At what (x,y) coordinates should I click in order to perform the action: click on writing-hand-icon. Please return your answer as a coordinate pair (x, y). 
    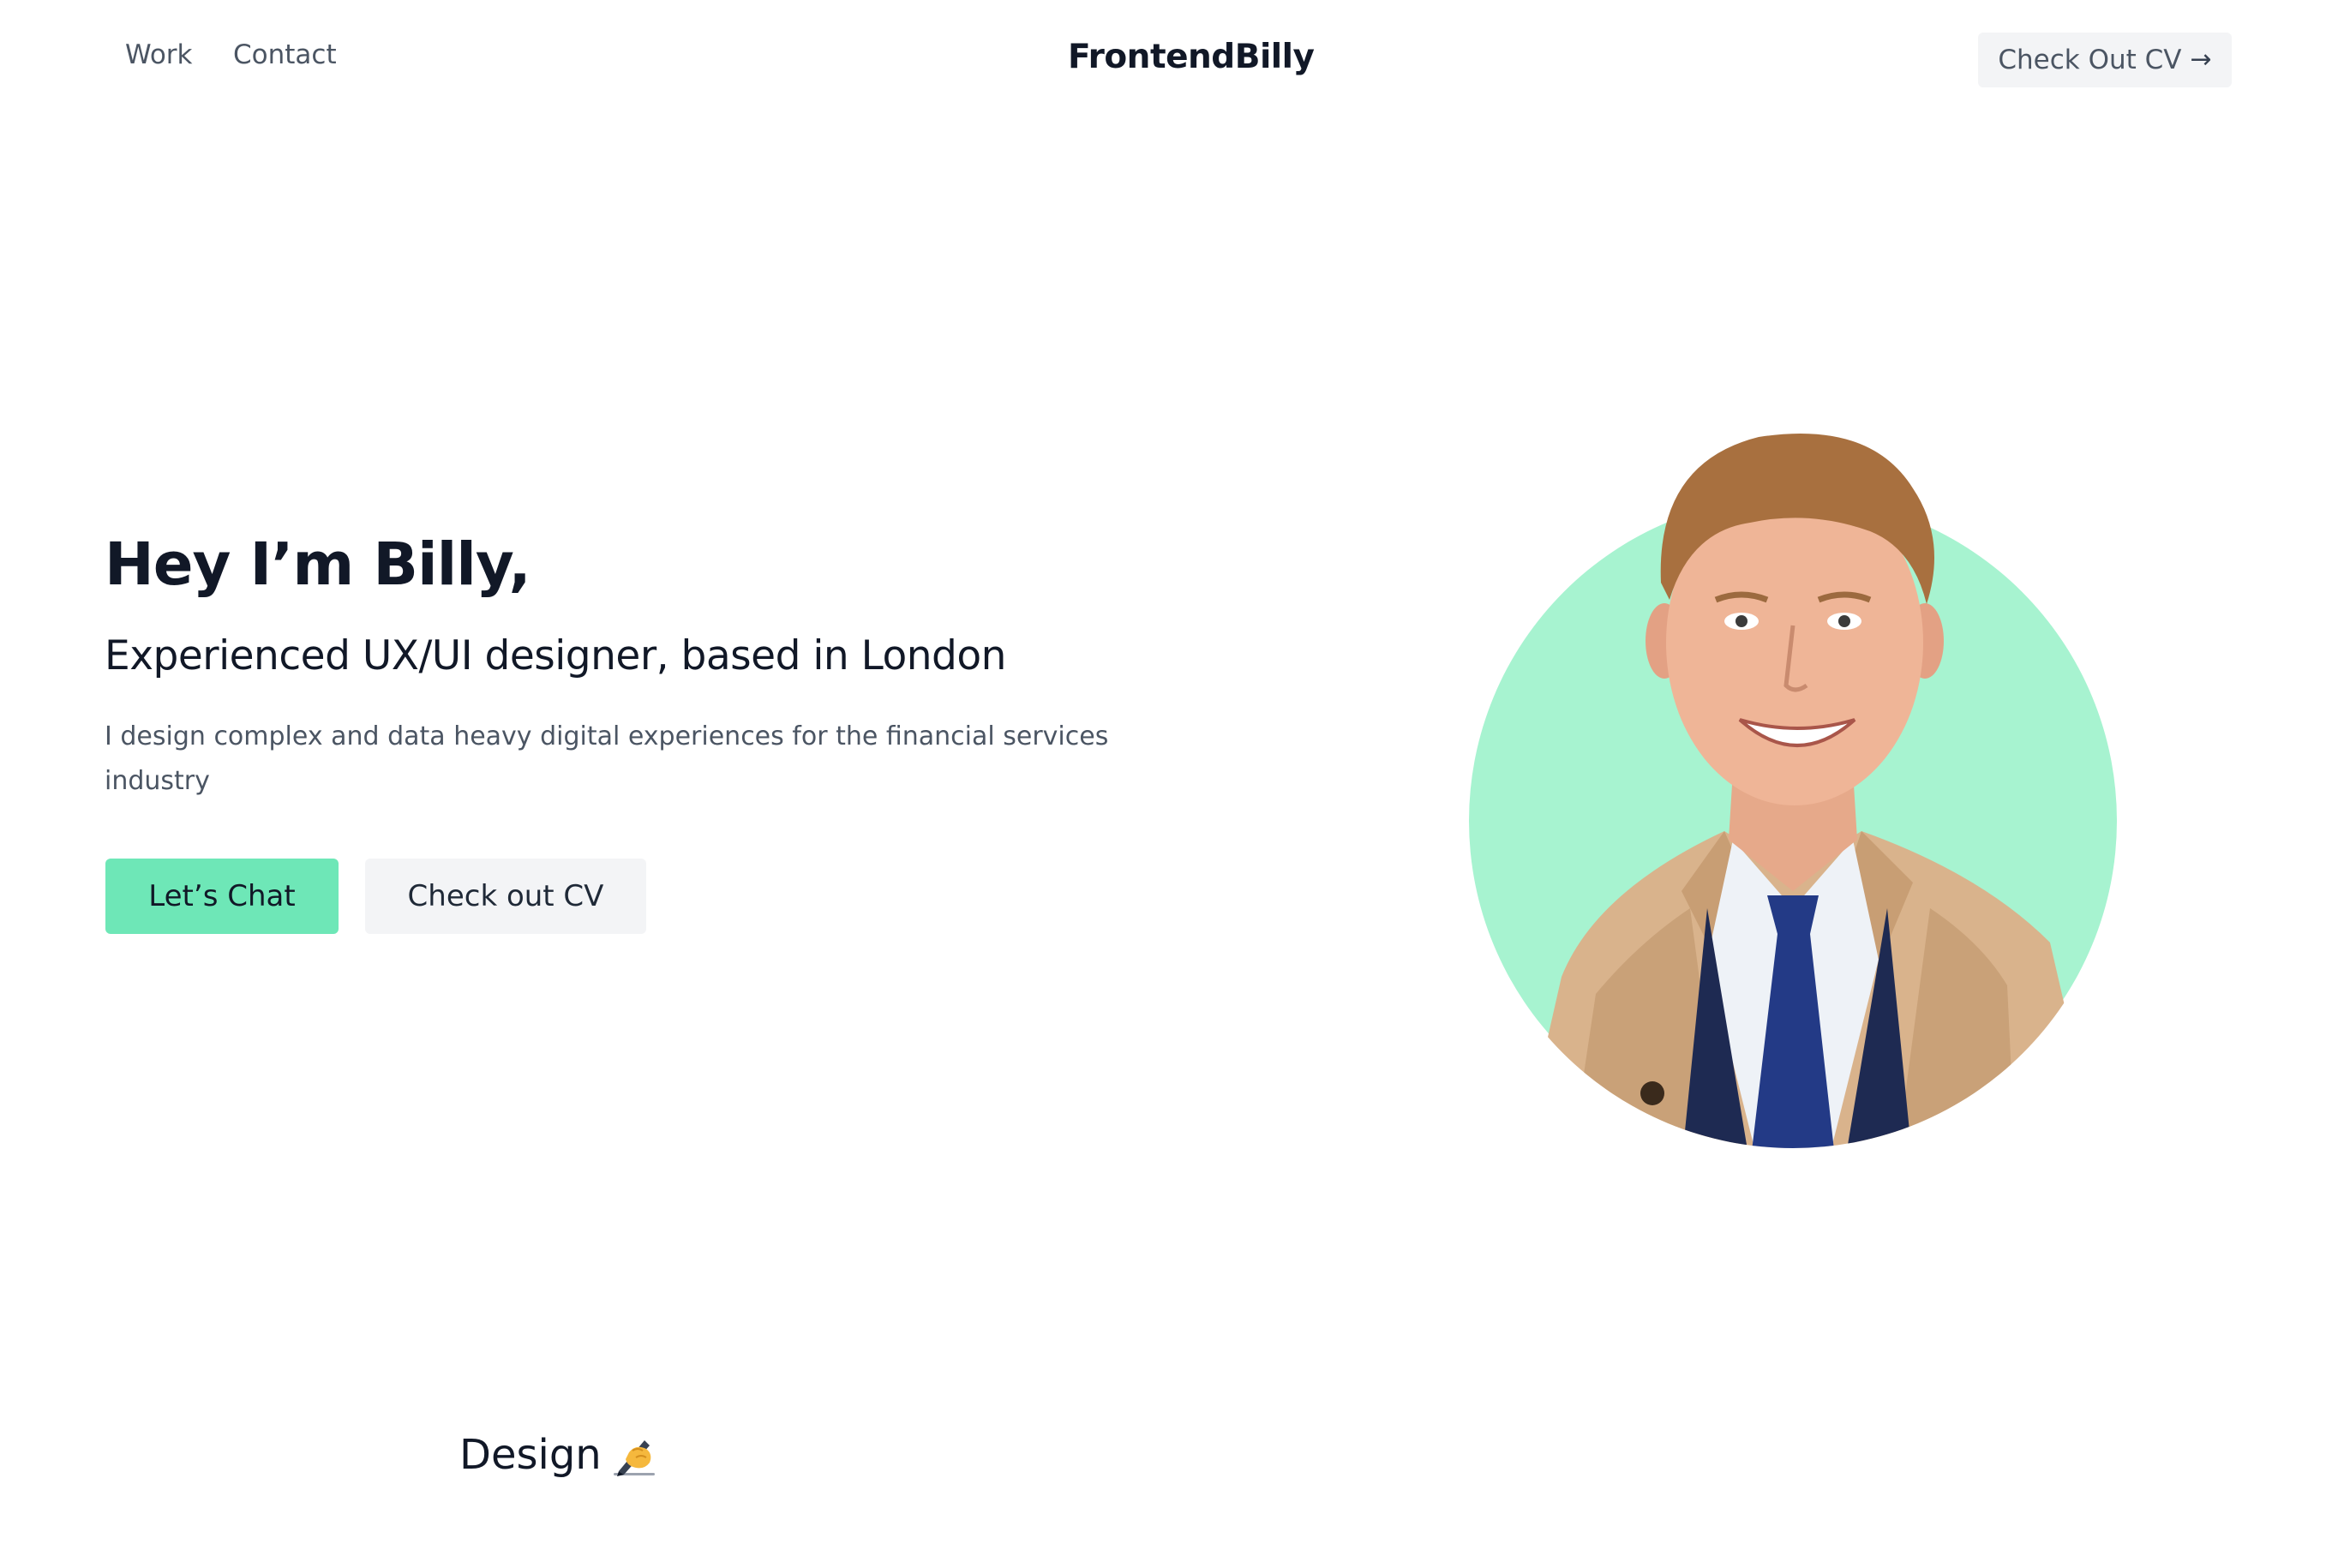
    Looking at the image, I should click on (634, 1458).